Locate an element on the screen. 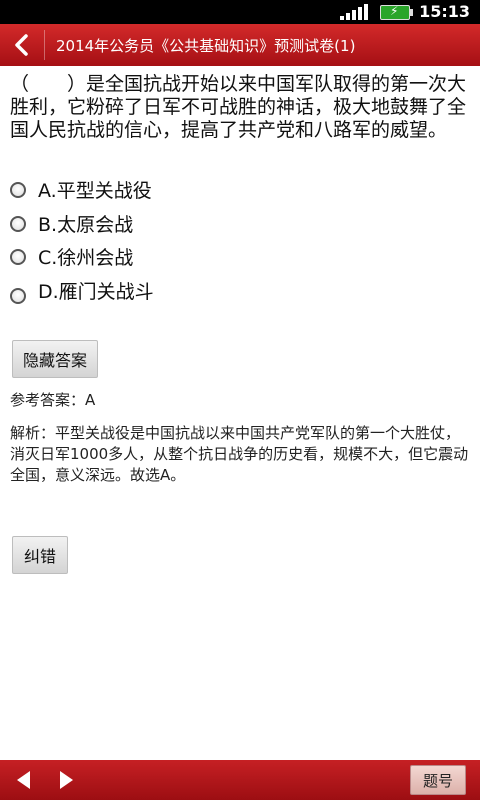 Image resolution: width=480 pixels, height=800 pixels. title-bar: 2014年公务员《公共基础知识》预测试卷(1) is located at coordinates (240, 45).